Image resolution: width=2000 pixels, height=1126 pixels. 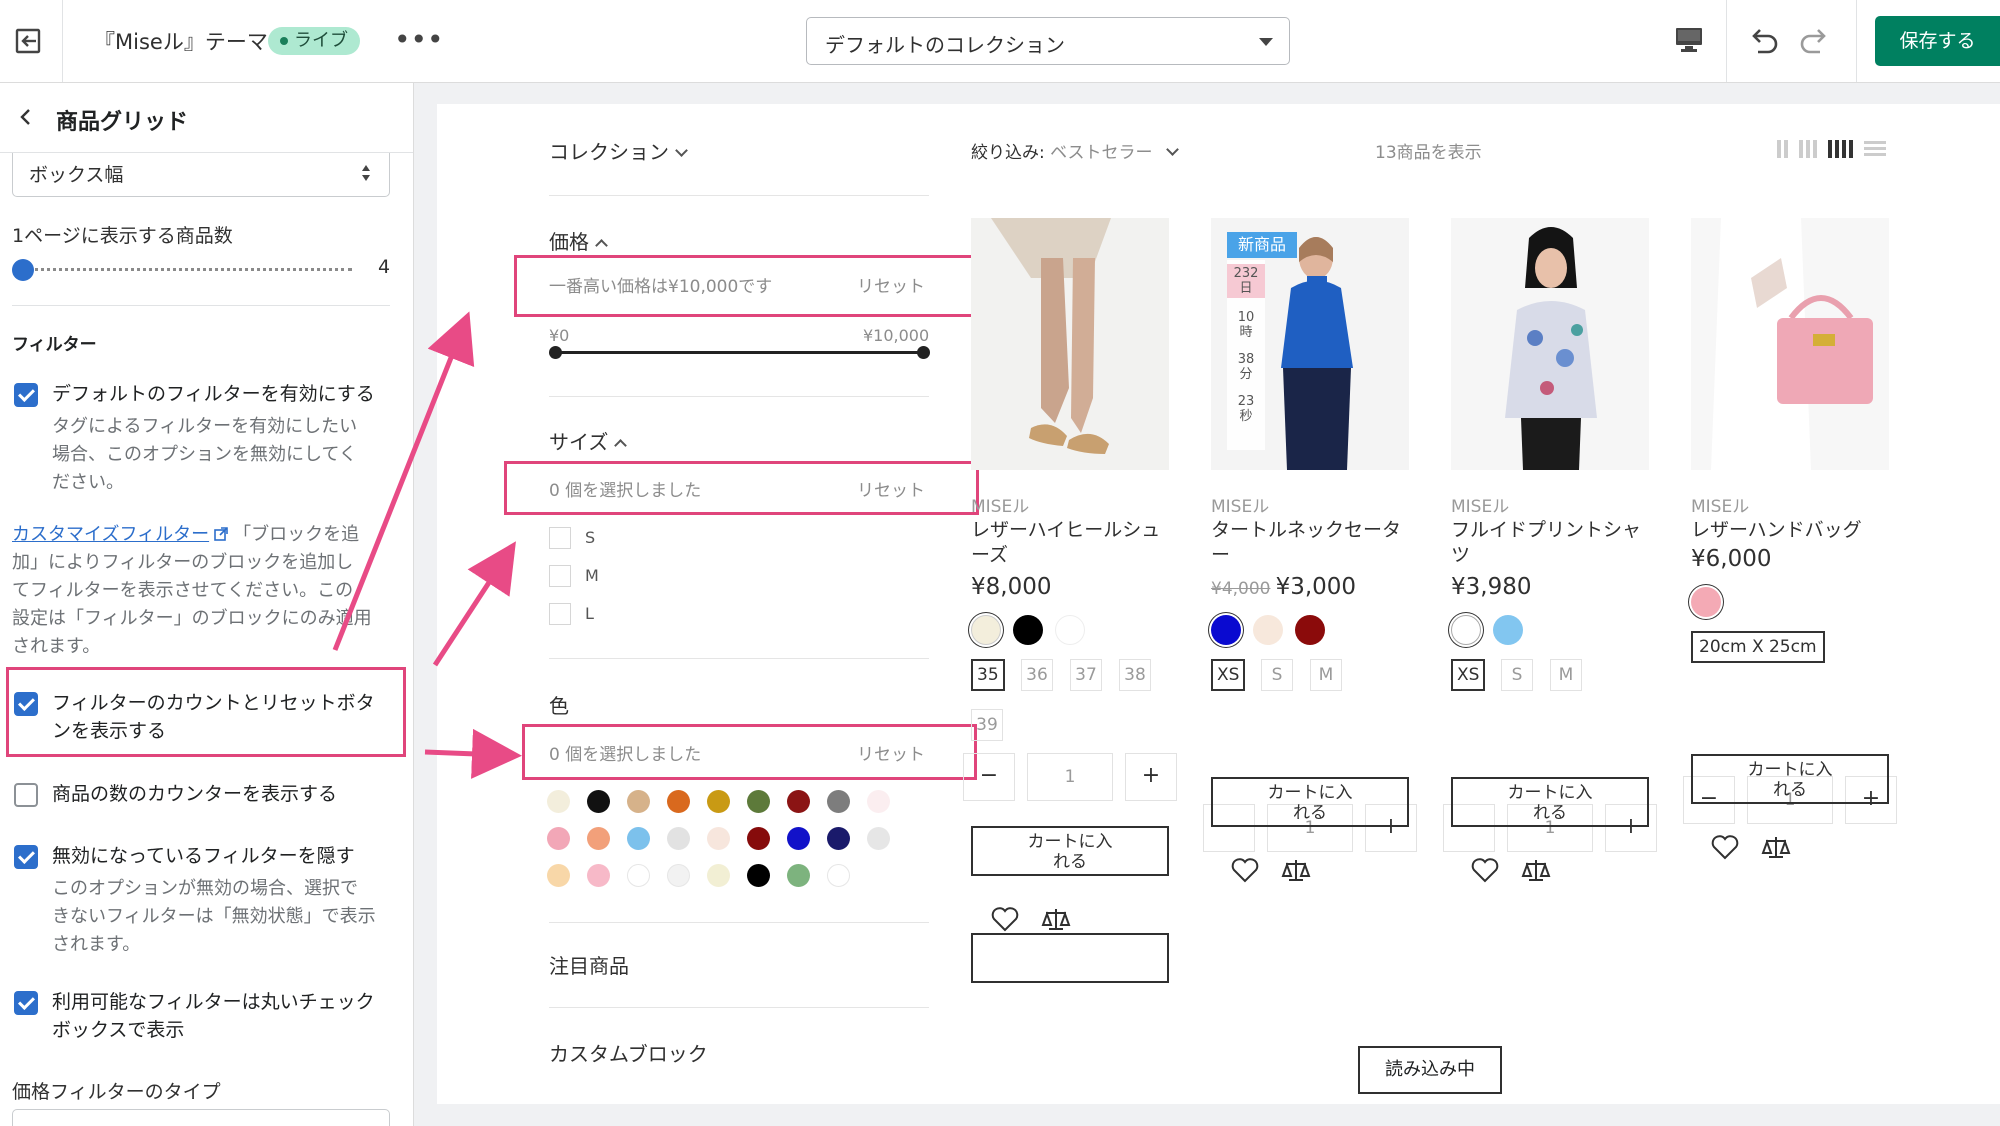 I want to click on arrow-to-price, so click(x=403, y=481).